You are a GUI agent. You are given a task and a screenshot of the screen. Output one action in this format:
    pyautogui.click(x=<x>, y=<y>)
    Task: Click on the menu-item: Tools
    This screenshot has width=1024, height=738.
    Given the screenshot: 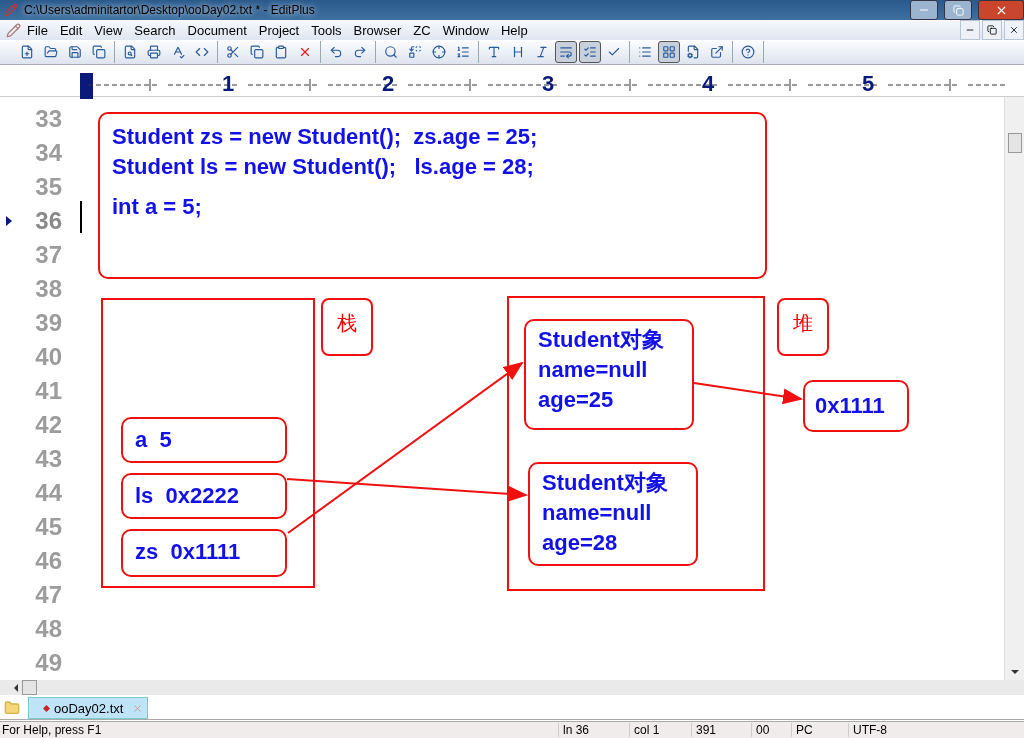 What is the action you would take?
    pyautogui.click(x=326, y=30)
    